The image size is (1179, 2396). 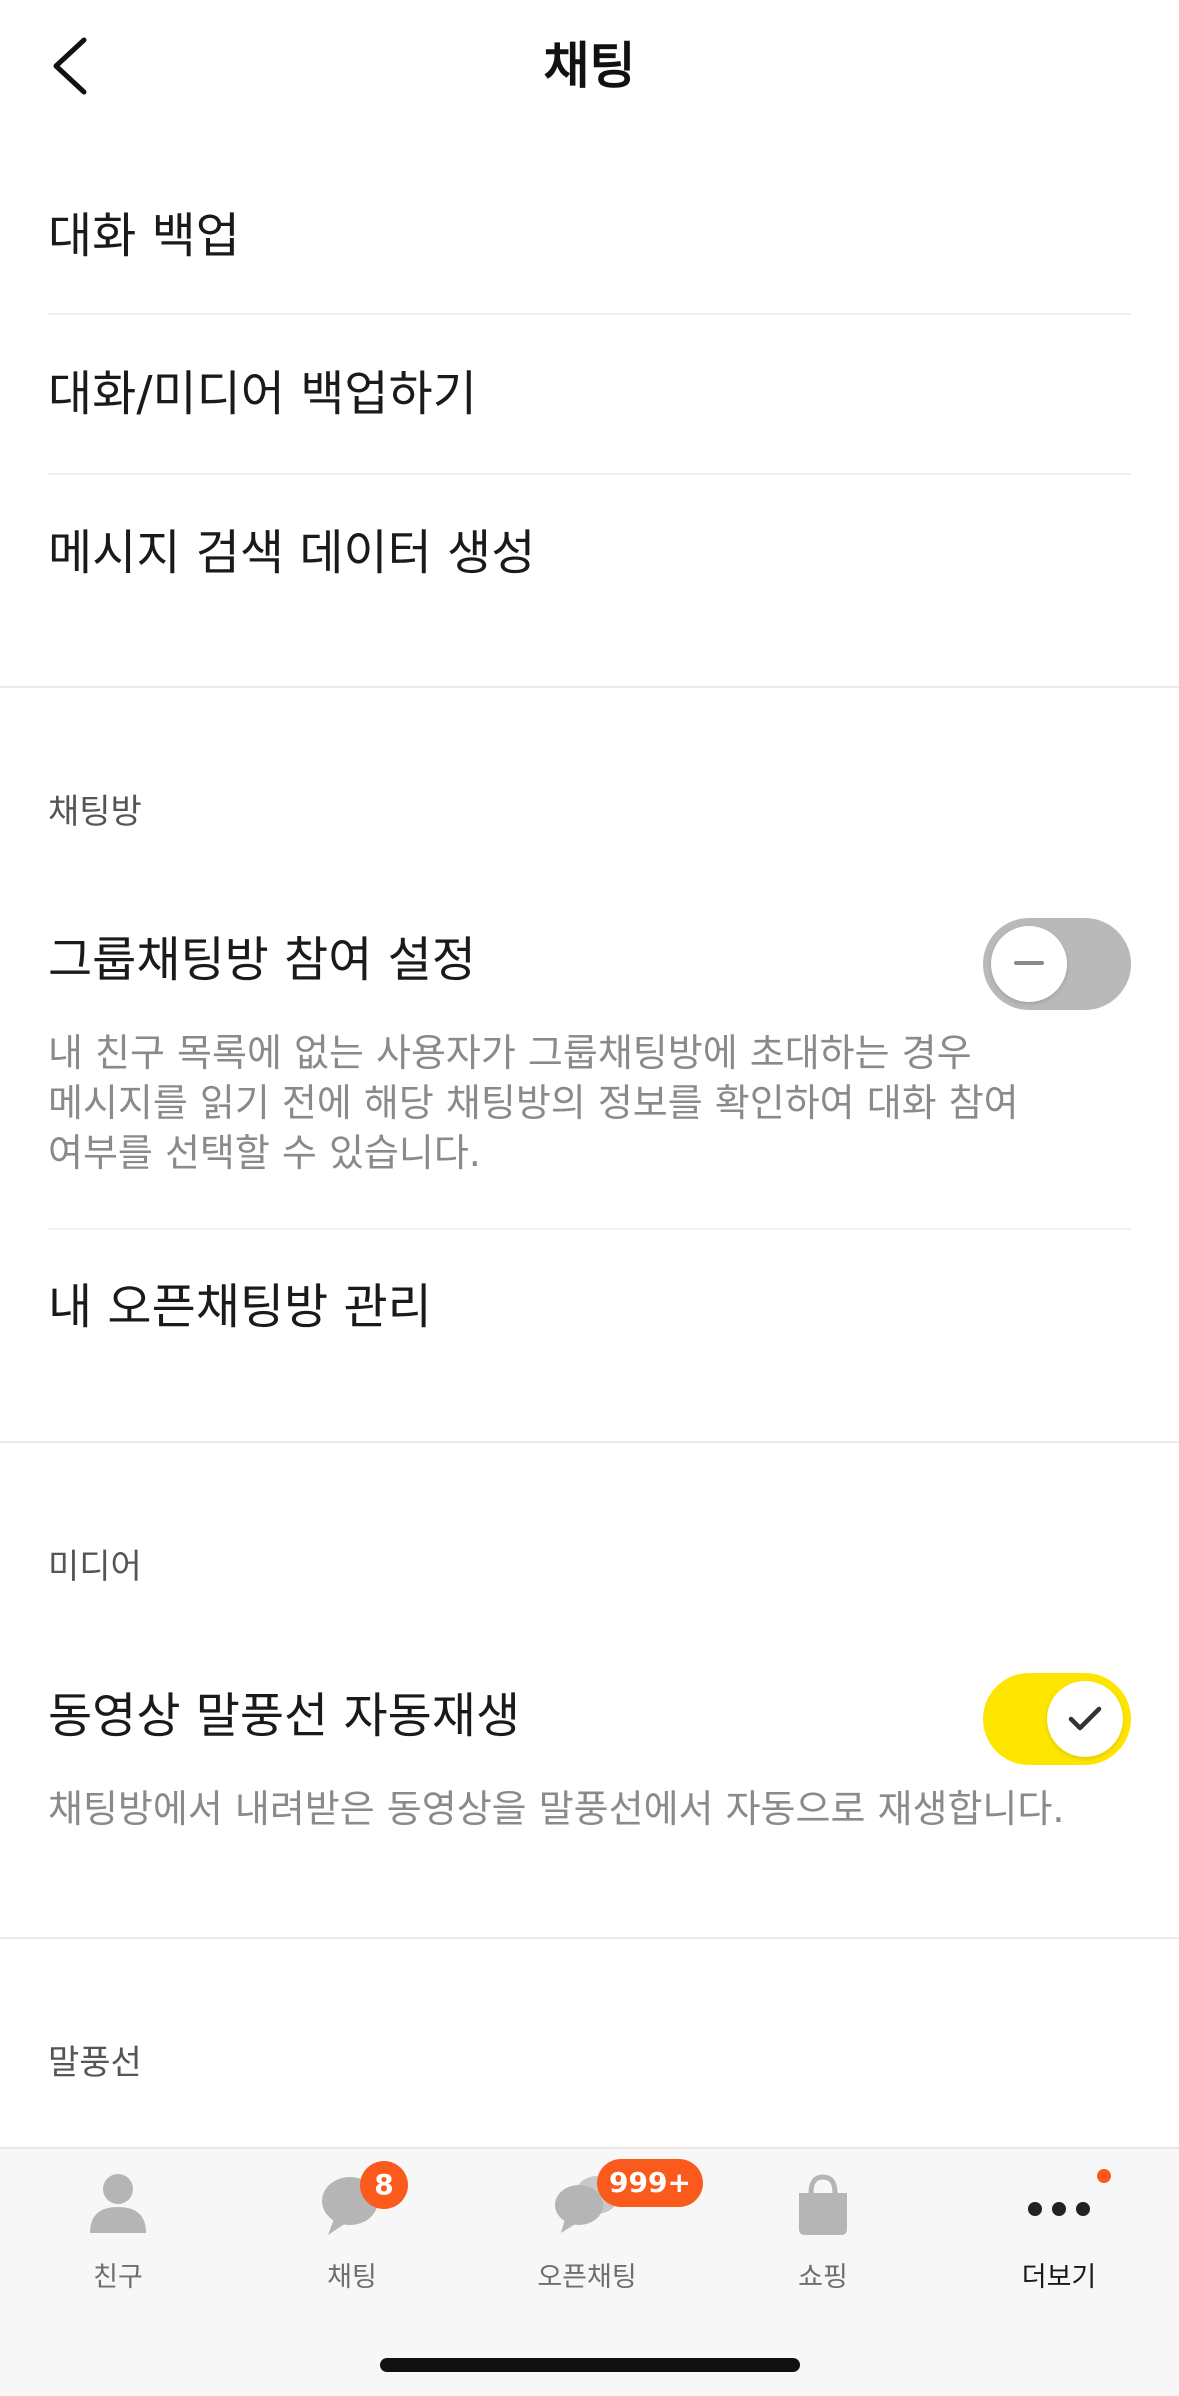 I want to click on tab-friends: 친구, so click(x=118, y=2239).